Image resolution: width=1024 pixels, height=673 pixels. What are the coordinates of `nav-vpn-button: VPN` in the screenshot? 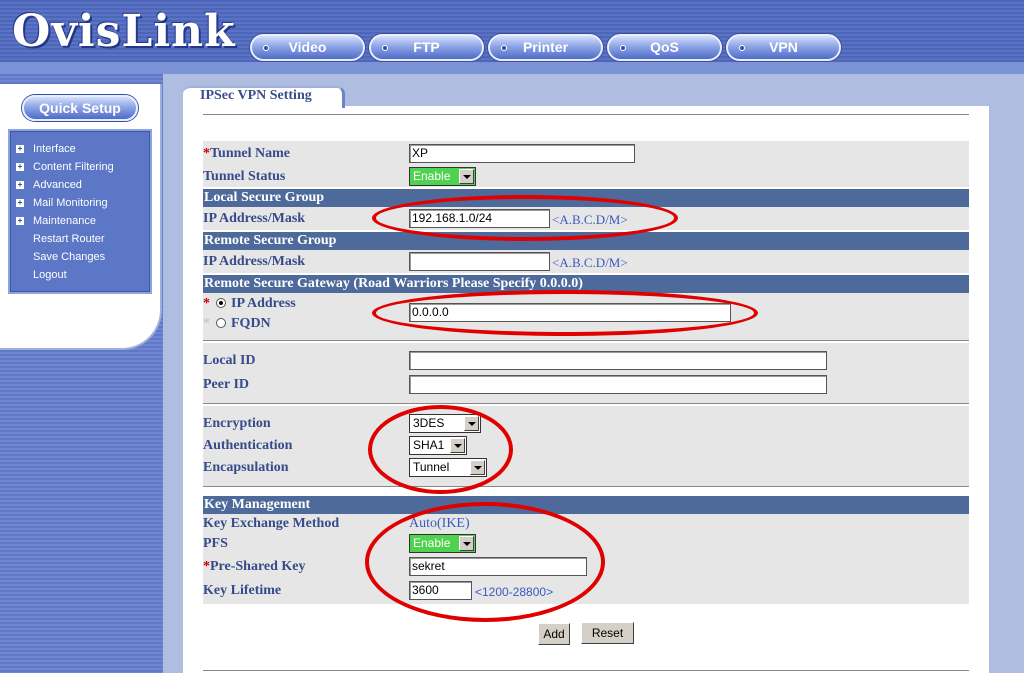 It's located at (783, 47).